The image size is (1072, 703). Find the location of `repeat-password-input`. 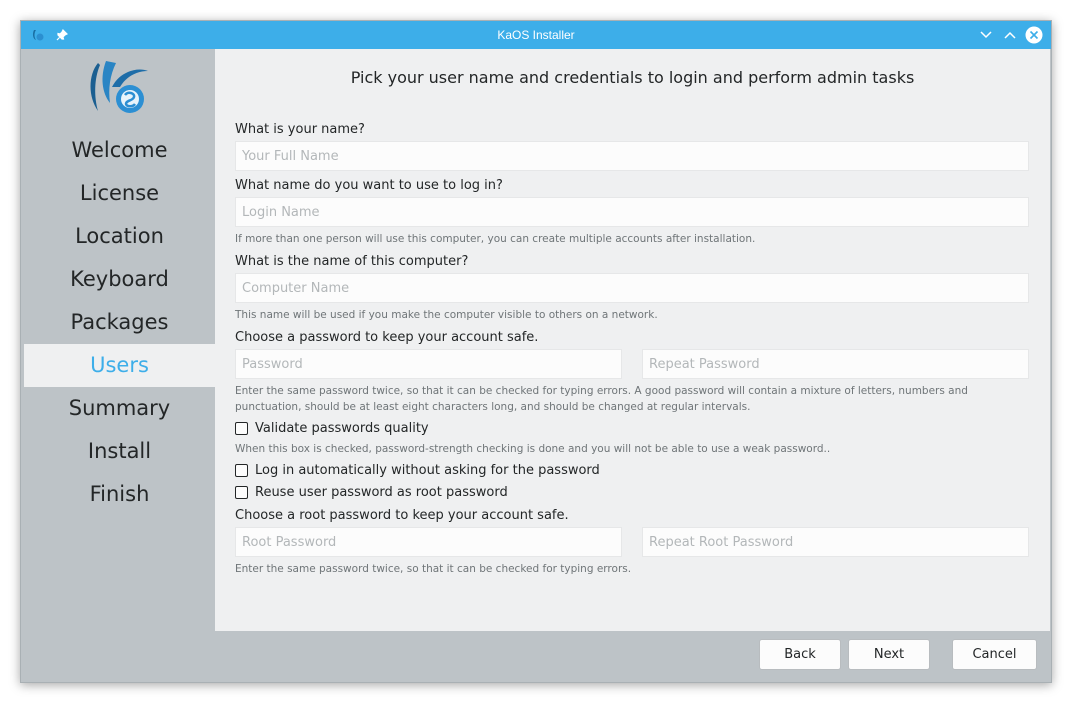

repeat-password-input is located at coordinates (835, 364).